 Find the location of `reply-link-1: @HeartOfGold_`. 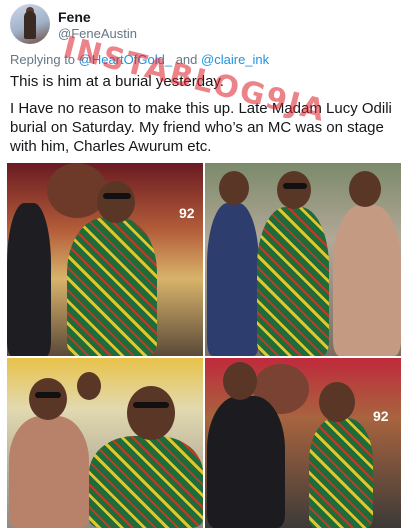

reply-link-1: @HeartOfGold_ is located at coordinates (125, 59).